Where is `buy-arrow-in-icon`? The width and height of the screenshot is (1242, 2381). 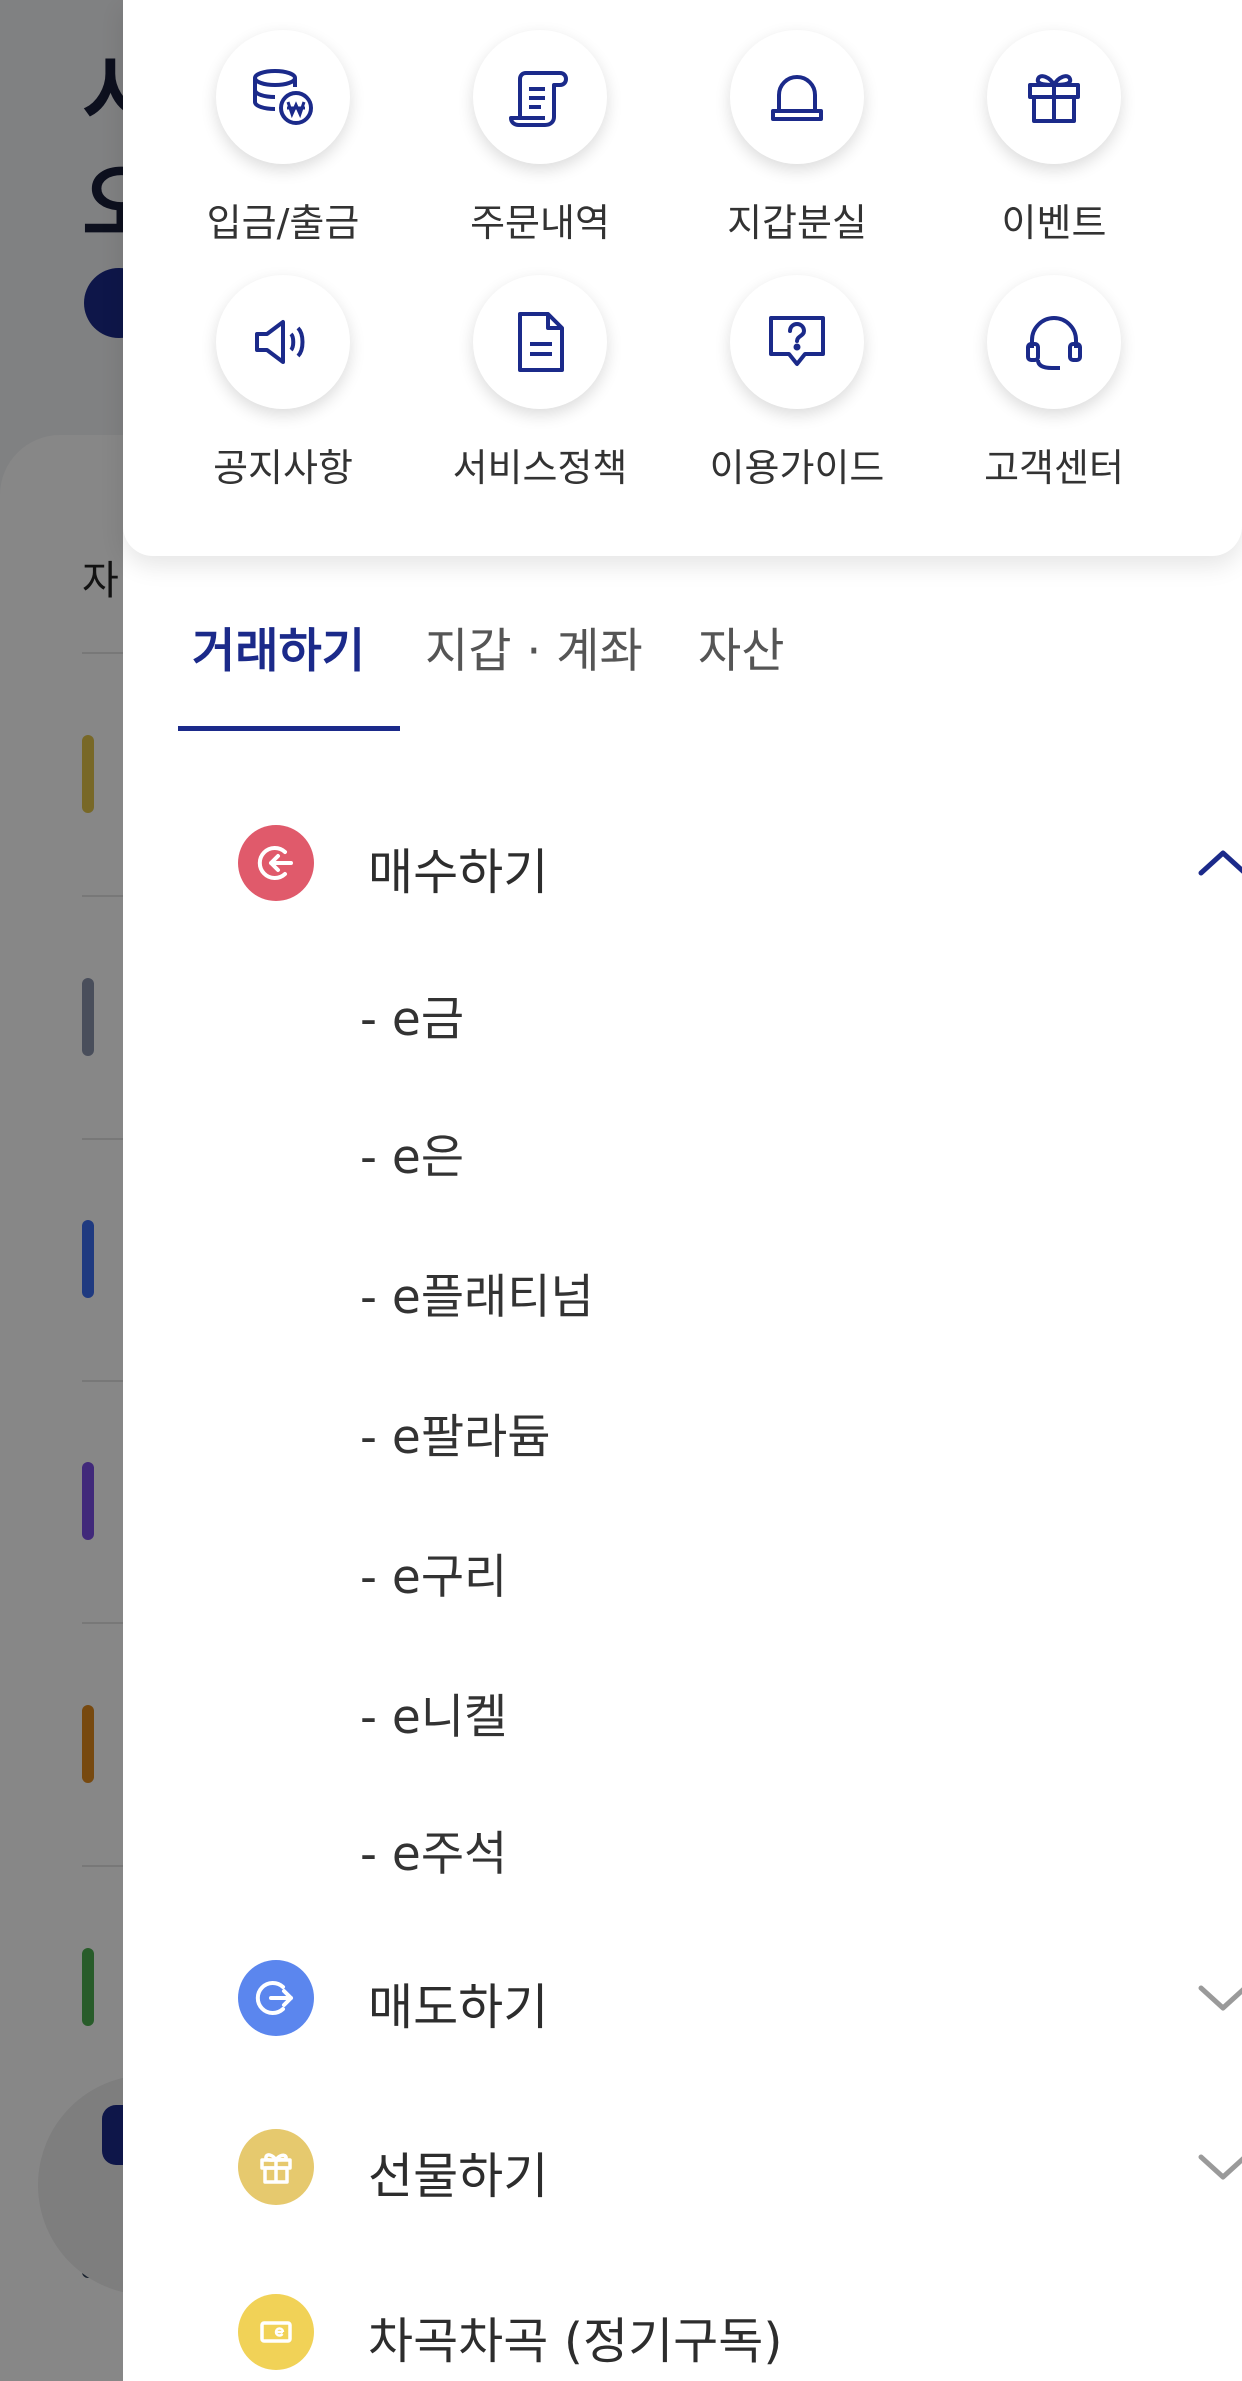 buy-arrow-in-icon is located at coordinates (276, 863).